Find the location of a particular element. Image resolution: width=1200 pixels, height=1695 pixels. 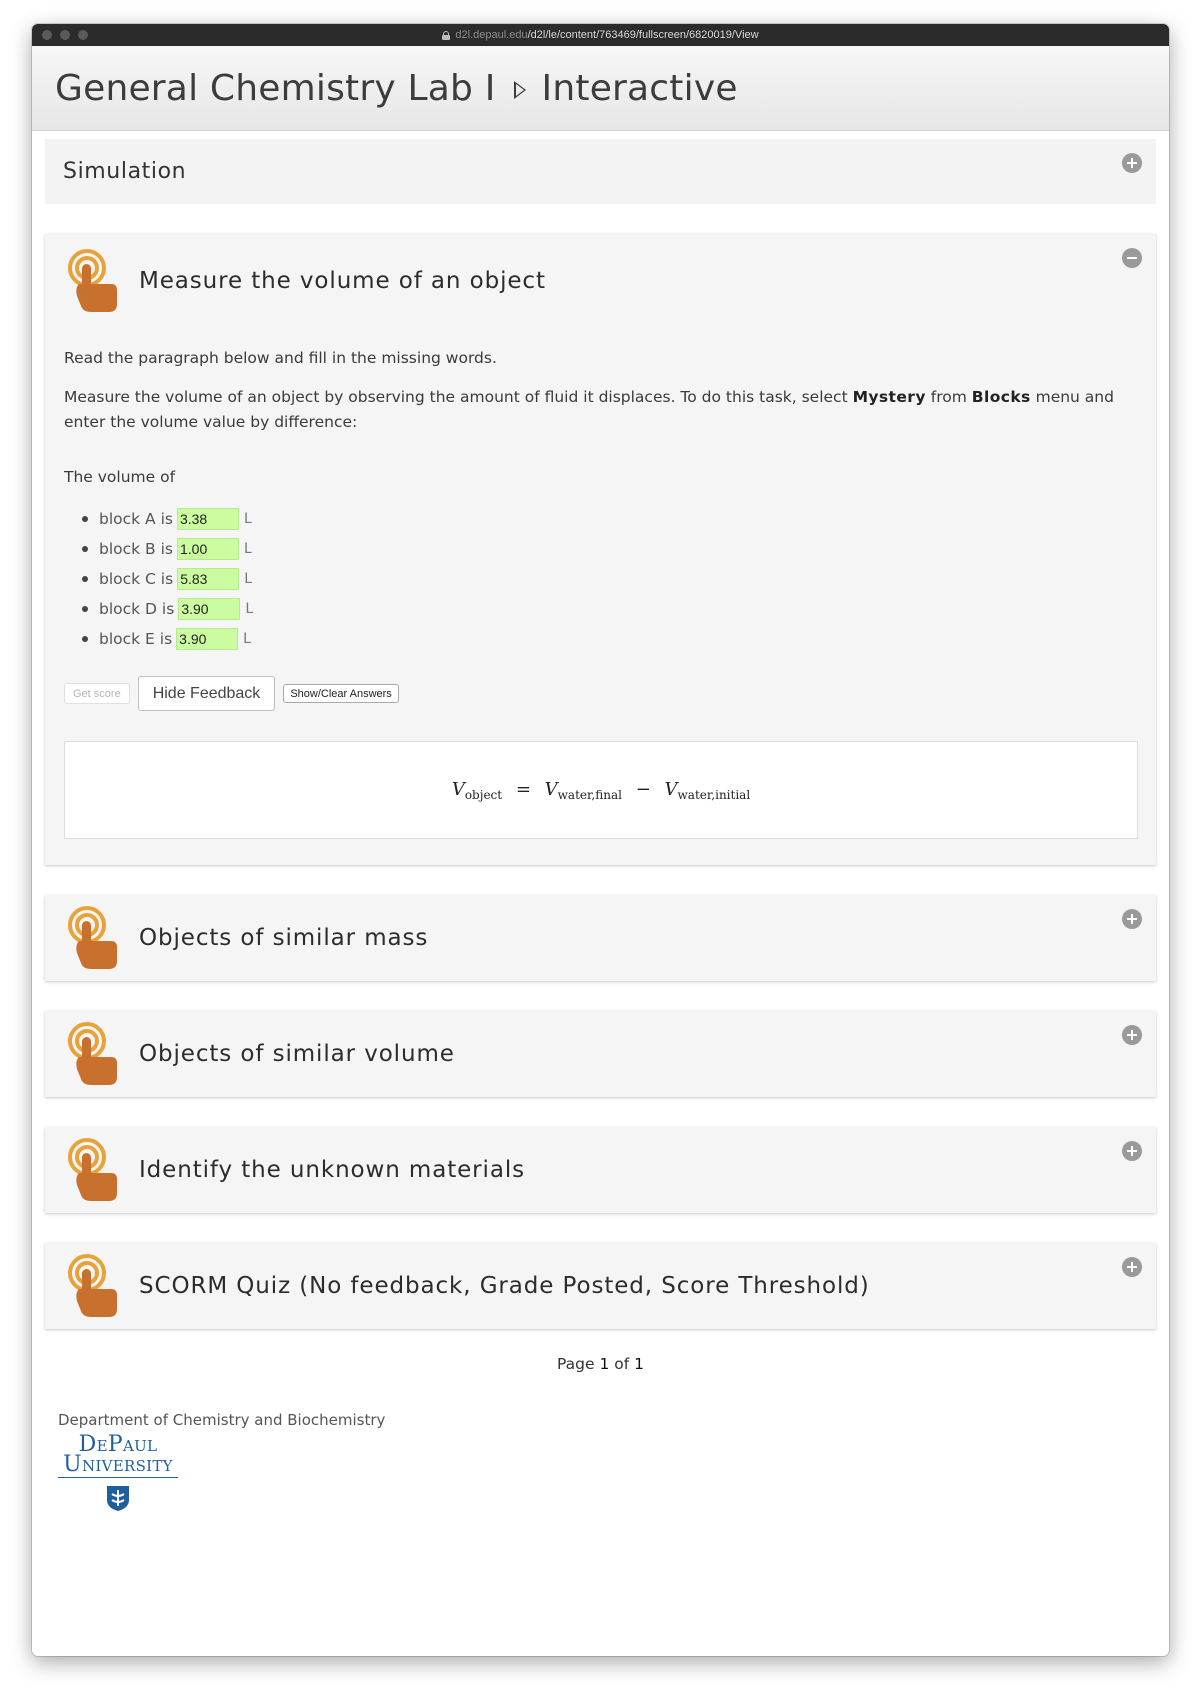

block-label: block D is is located at coordinates (137, 609).